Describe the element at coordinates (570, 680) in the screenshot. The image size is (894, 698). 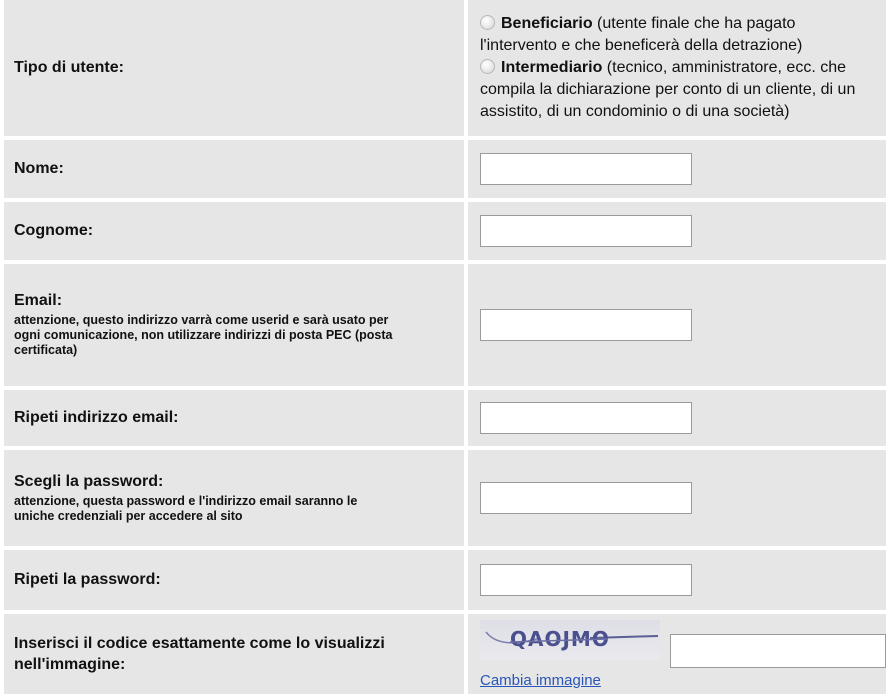
I see `change-image-link: Cambia immagine` at that location.